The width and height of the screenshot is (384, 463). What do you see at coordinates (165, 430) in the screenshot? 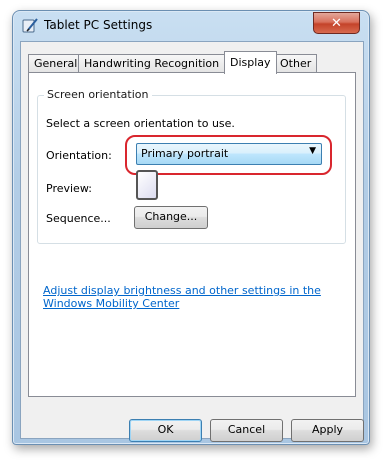
I see `ok-button: OK` at bounding box center [165, 430].